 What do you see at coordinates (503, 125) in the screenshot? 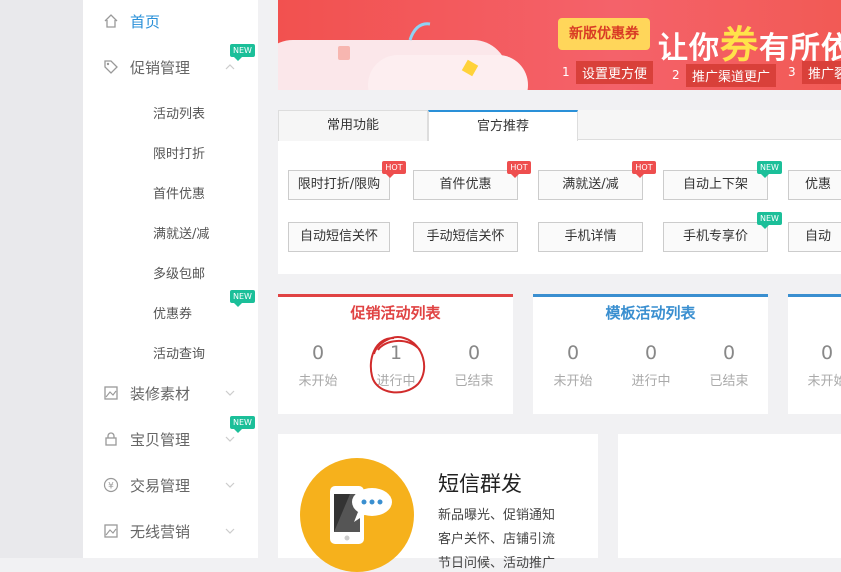
I see `tab-official-recommend: 官方推荐` at bounding box center [503, 125].